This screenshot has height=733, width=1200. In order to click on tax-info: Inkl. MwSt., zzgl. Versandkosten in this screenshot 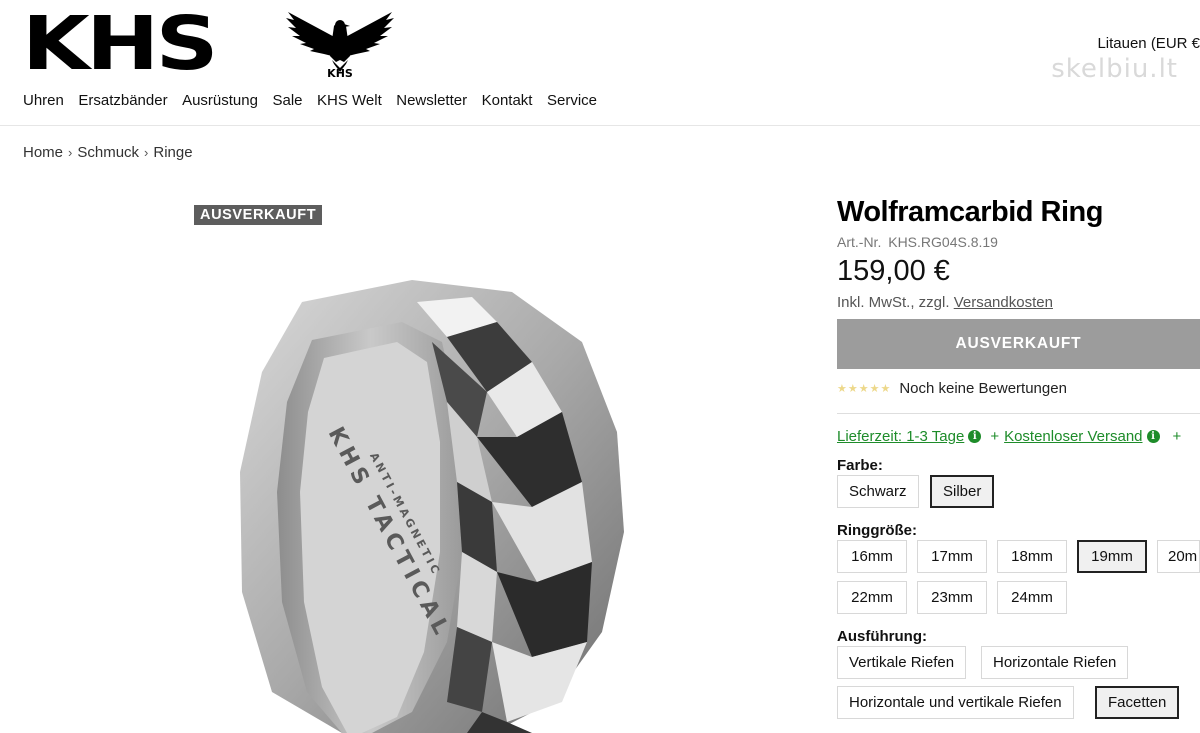, I will do `click(945, 302)`.